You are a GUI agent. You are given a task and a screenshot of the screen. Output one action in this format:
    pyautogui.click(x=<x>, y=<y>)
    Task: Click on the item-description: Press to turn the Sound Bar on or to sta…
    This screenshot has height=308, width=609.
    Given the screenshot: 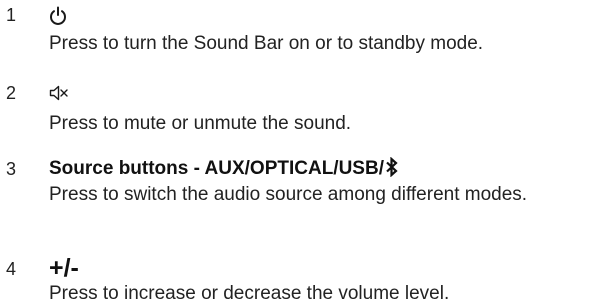 What is the action you would take?
    pyautogui.click(x=266, y=43)
    